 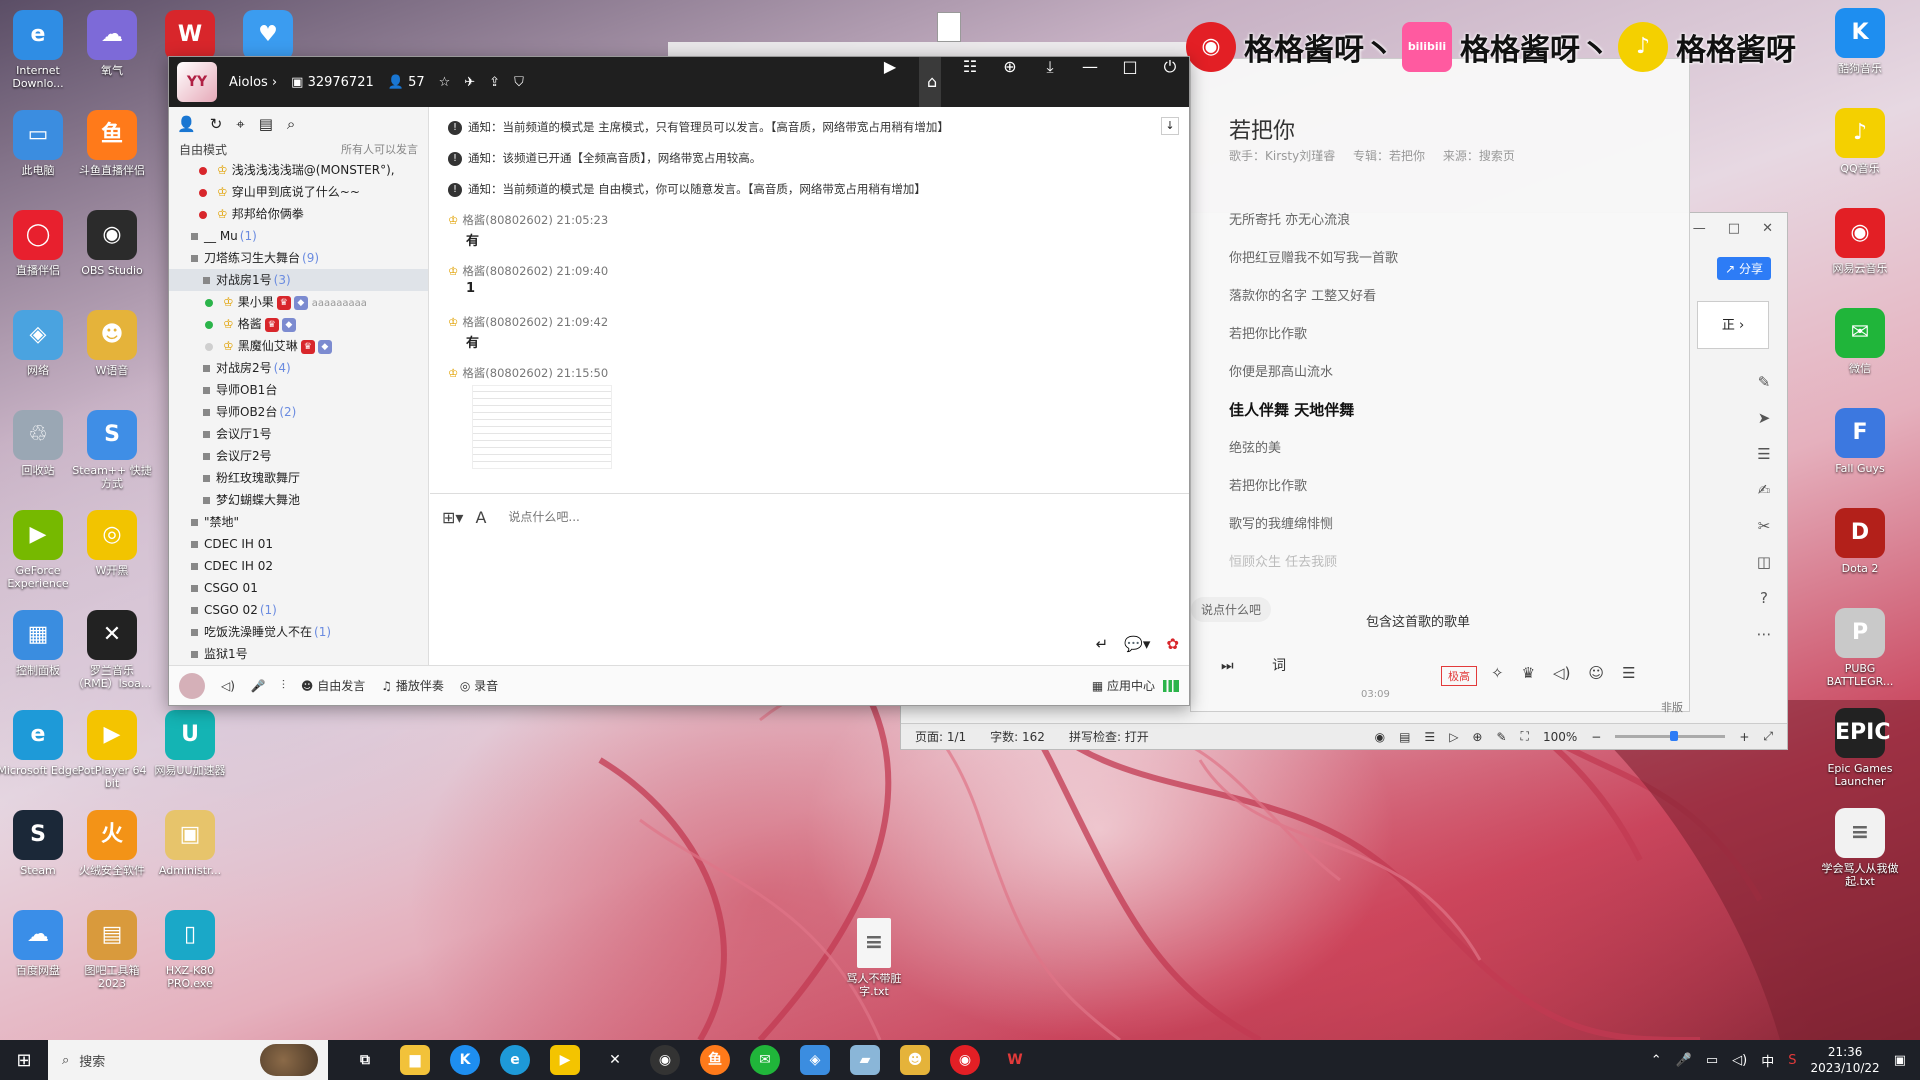 I want to click on tree-channel: CSGO 01, so click(x=298, y=588).